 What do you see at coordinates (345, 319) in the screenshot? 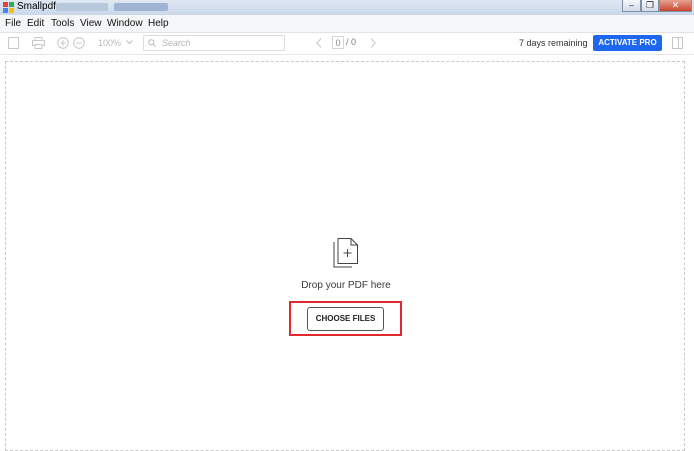
I see `choose-files-button: CHOOSE FILES` at bounding box center [345, 319].